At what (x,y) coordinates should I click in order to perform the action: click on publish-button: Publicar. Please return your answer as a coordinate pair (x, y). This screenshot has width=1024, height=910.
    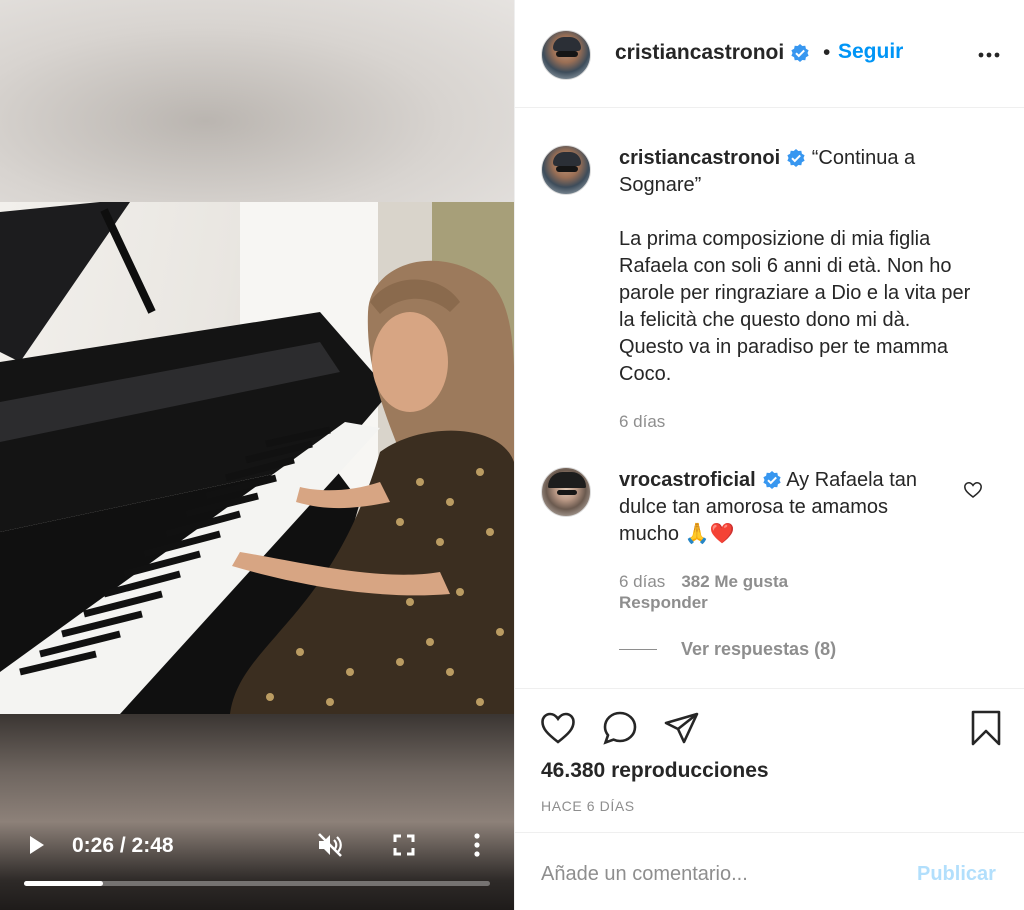
    Looking at the image, I should click on (956, 874).